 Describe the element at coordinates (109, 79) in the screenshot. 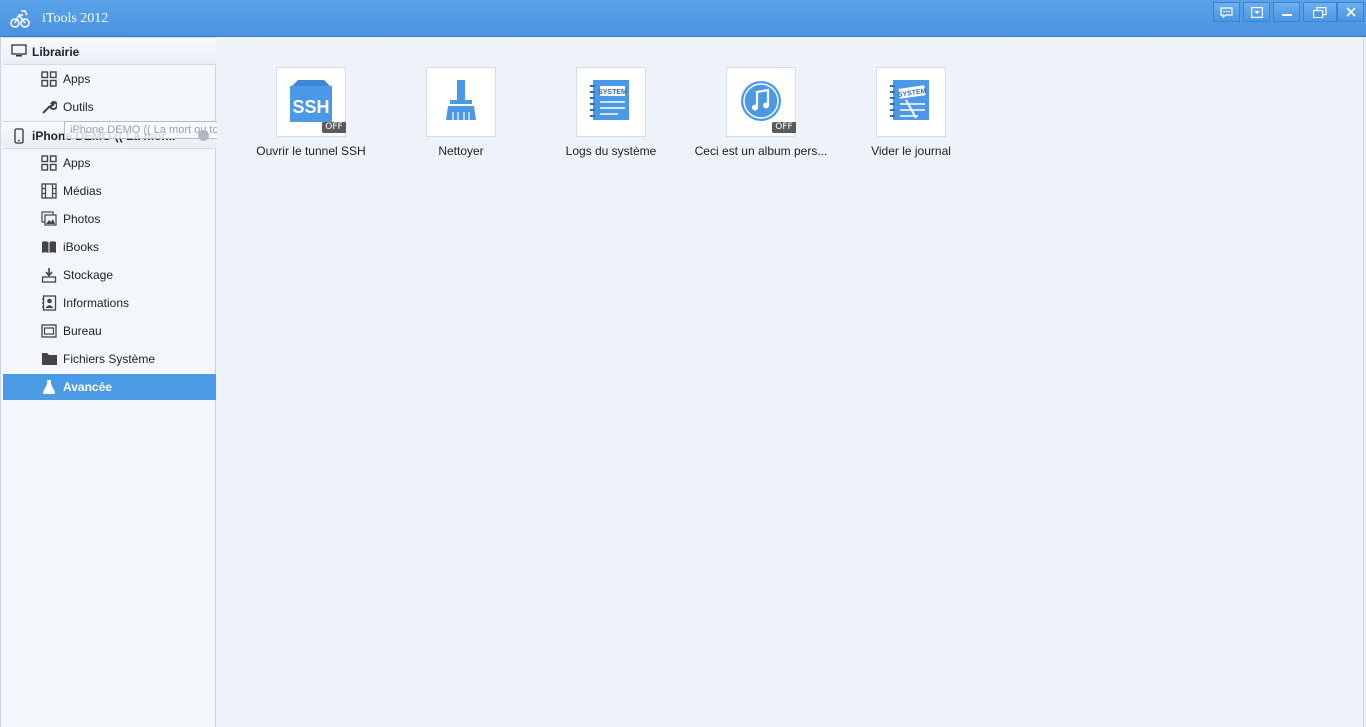

I see `sidebar-item-library-apps: Apps` at that location.